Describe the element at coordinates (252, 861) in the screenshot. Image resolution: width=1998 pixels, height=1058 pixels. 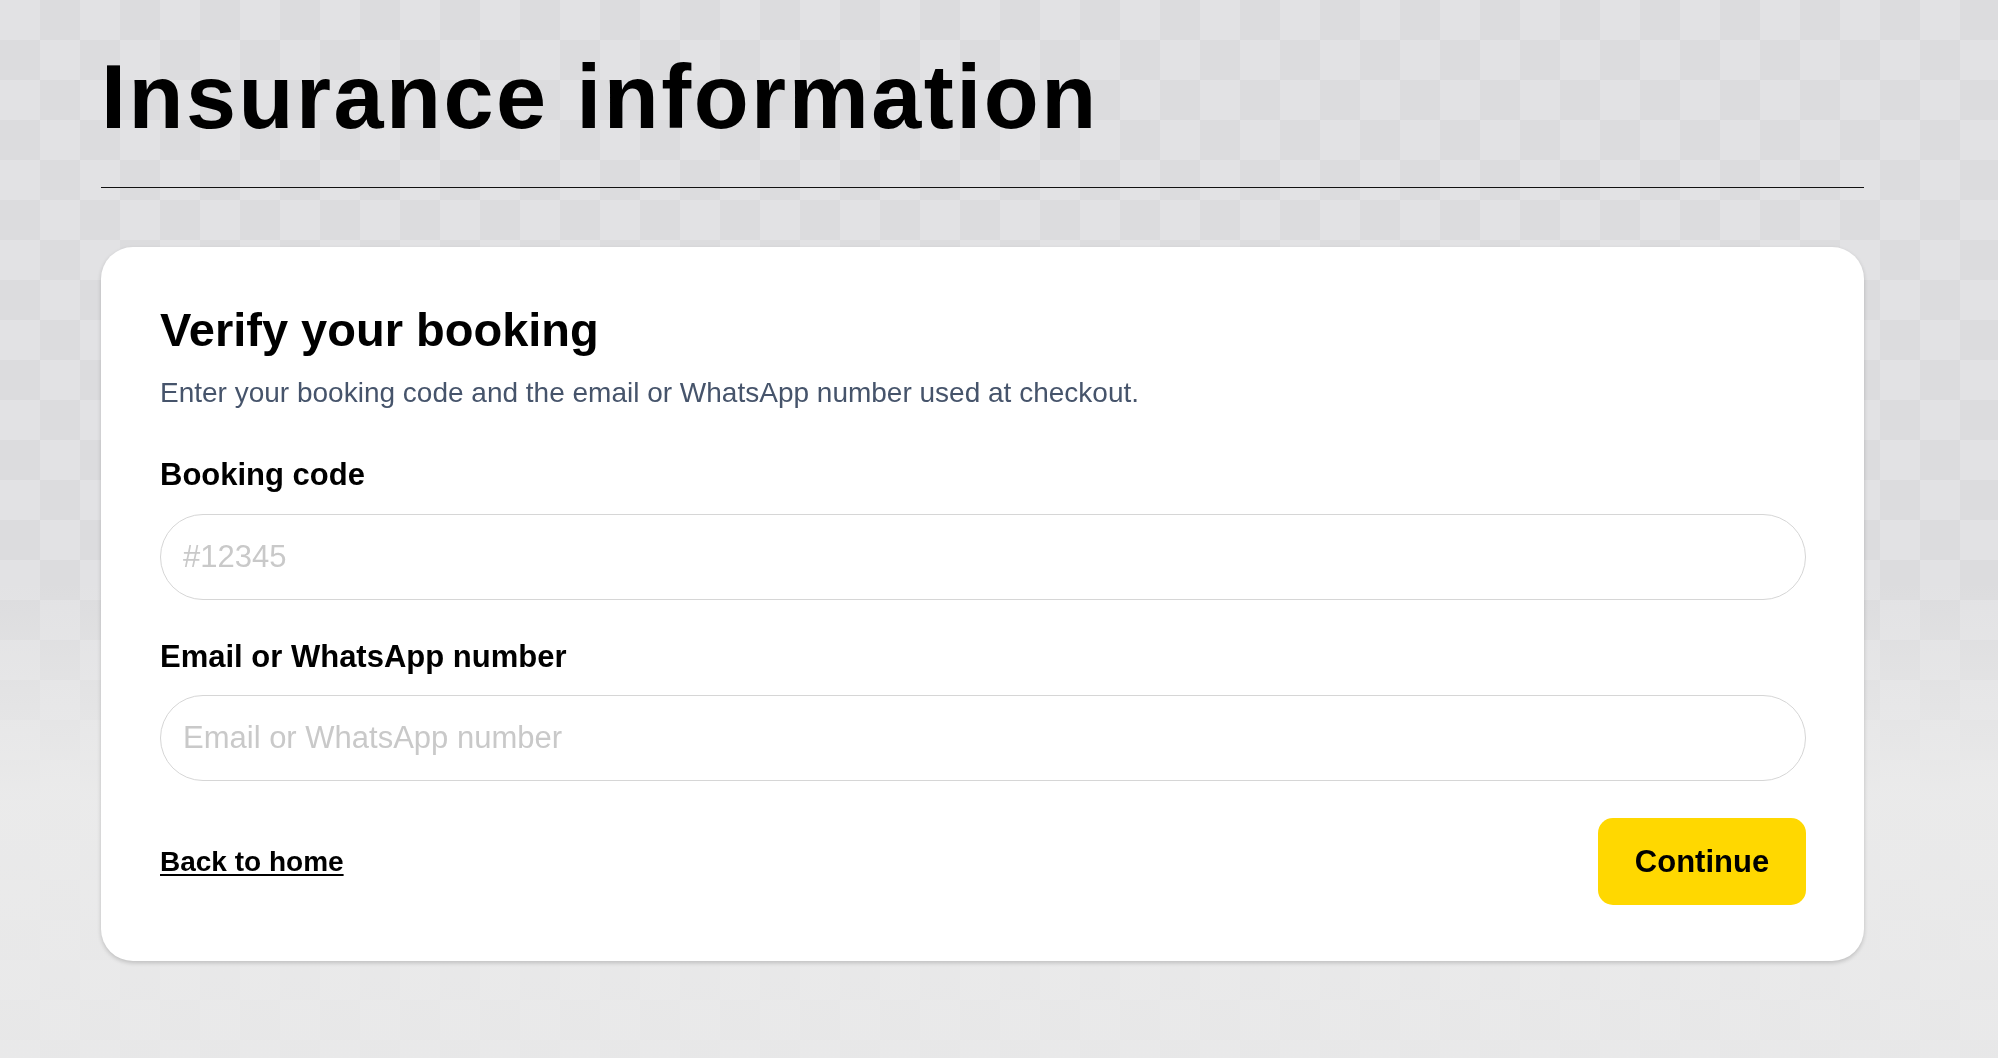
I see `back-link: Back to home` at that location.